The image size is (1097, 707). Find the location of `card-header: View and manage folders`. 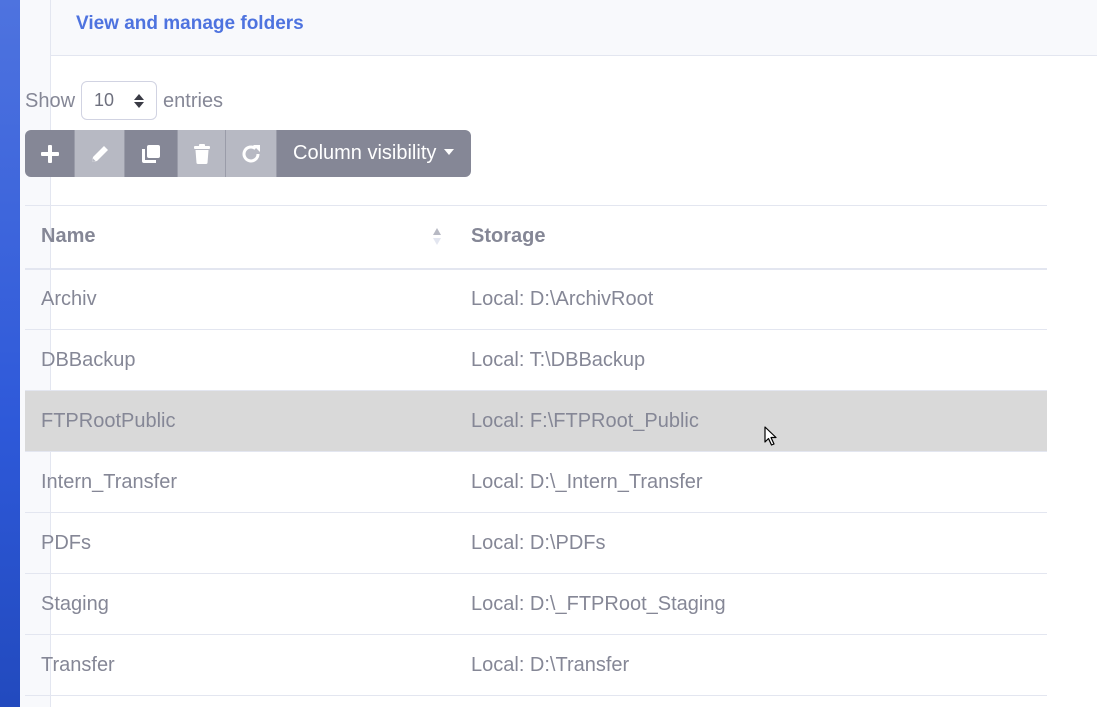

card-header: View and manage folders is located at coordinates (574, 28).